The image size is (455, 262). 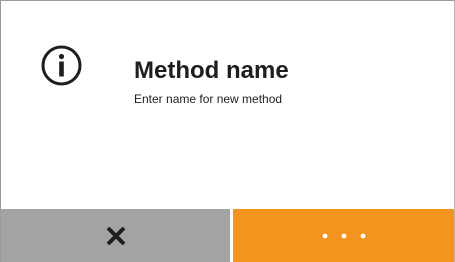 What do you see at coordinates (208, 99) in the screenshot?
I see `dialog-message: Enter name for new method` at bounding box center [208, 99].